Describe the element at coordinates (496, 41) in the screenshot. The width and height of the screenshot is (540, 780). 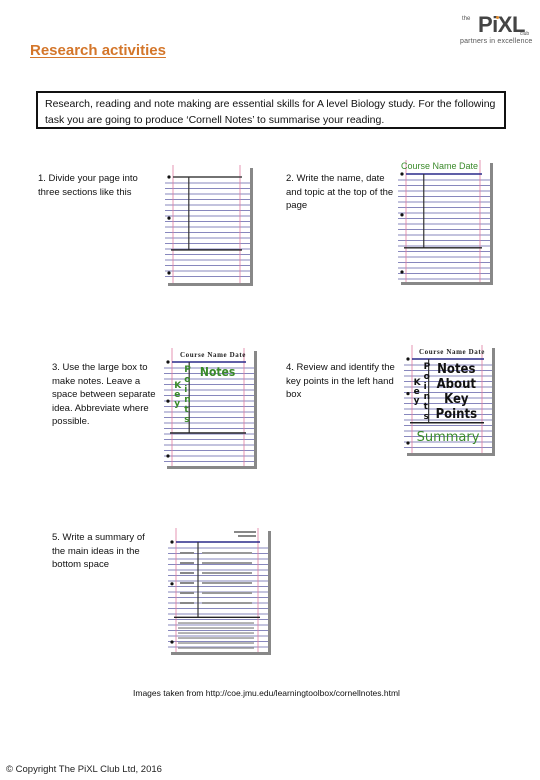
I see `logo-tagline: partners in excellence` at that location.